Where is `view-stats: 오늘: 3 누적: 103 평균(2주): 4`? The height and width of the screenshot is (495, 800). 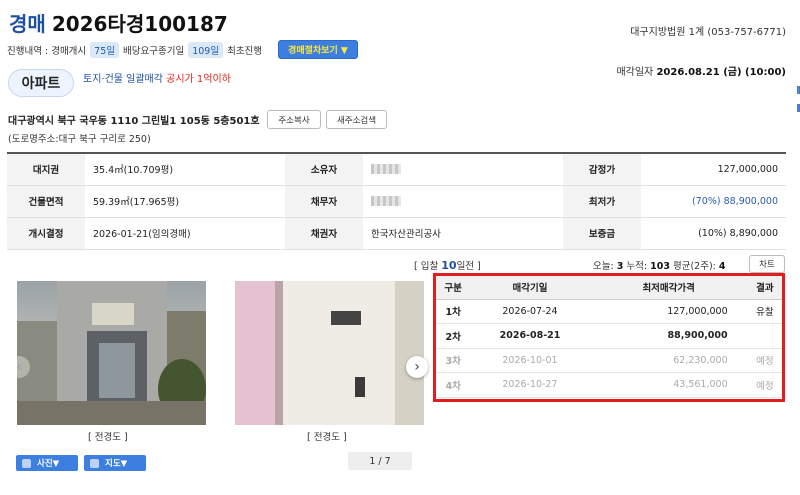
view-stats: 오늘: 3 누적: 103 평균(2주): 4 is located at coordinates (659, 265).